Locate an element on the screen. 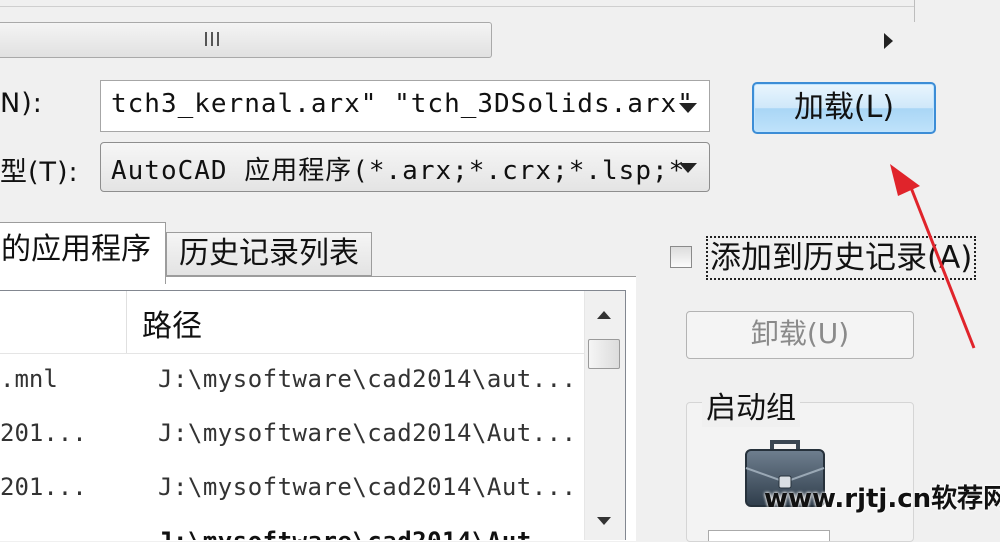 This screenshot has width=1000, height=542. row-name: .mnl is located at coordinates (29, 379).